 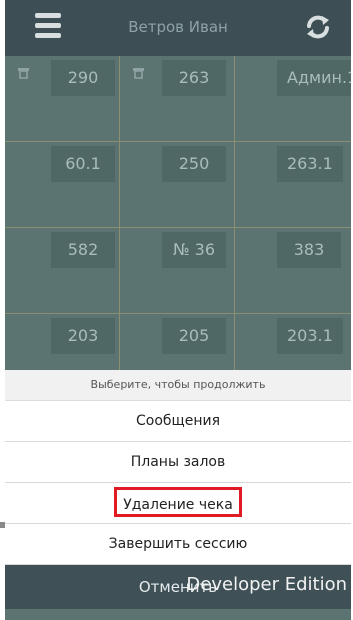 What do you see at coordinates (310, 164) in the screenshot?
I see `table-number: 263.1` at bounding box center [310, 164].